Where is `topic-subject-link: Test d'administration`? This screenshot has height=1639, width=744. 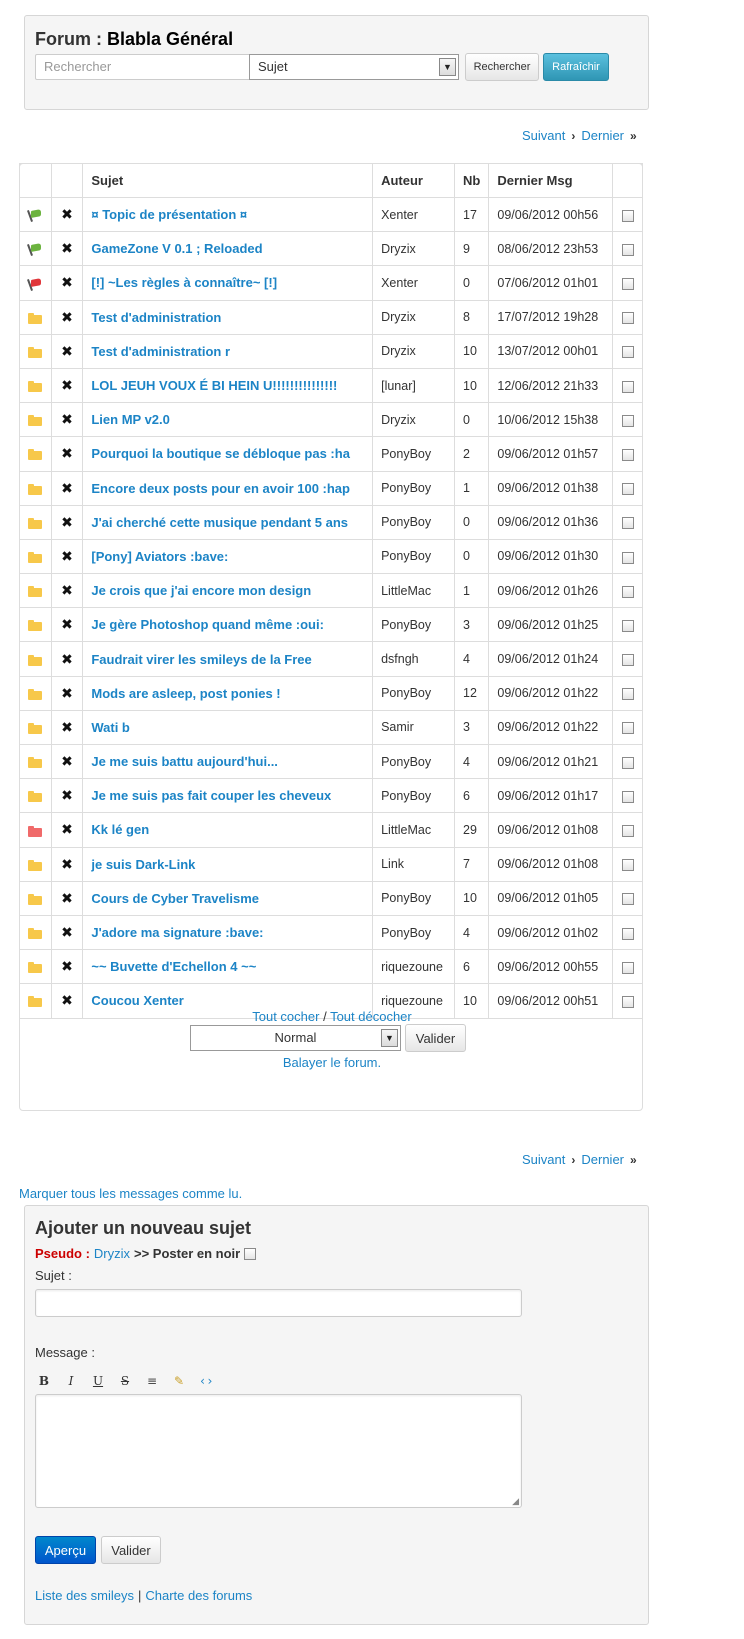
topic-subject-link: Test d'administration is located at coordinates (156, 317).